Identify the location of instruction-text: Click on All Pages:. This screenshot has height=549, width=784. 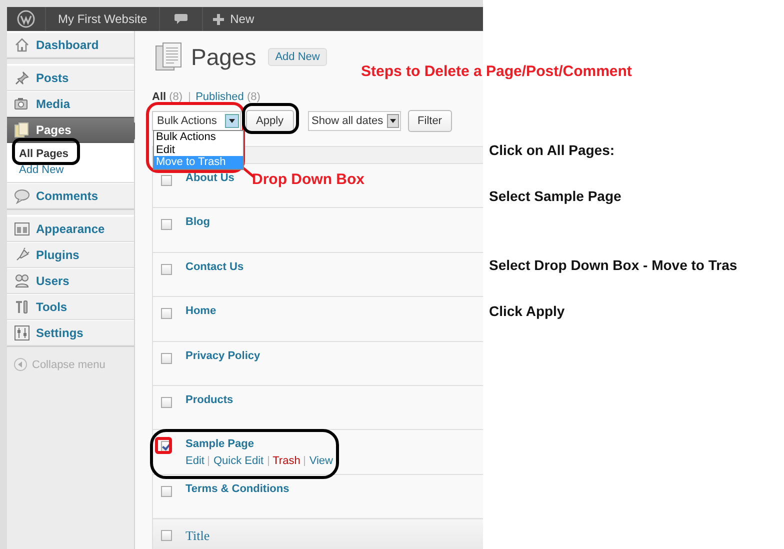
(552, 150).